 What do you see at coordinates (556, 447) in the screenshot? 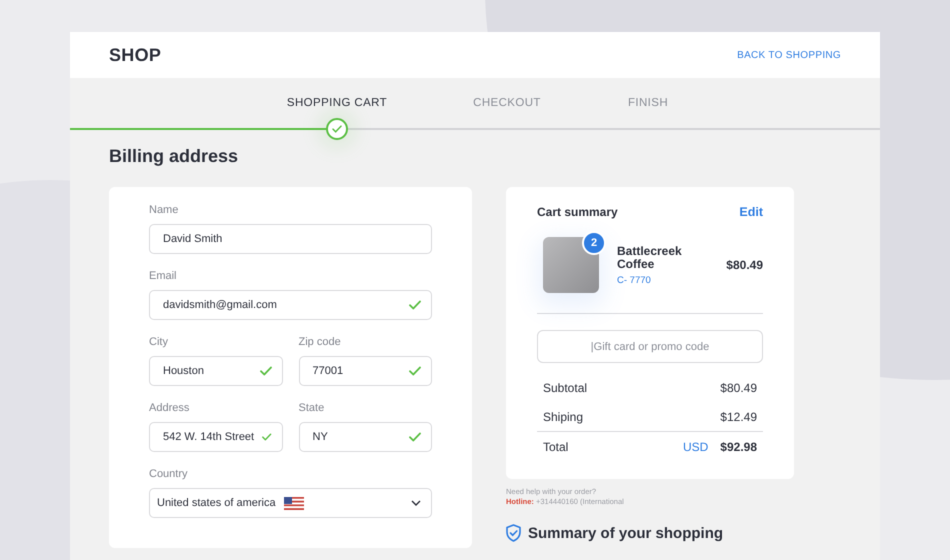
I see `summary-label: Total` at bounding box center [556, 447].